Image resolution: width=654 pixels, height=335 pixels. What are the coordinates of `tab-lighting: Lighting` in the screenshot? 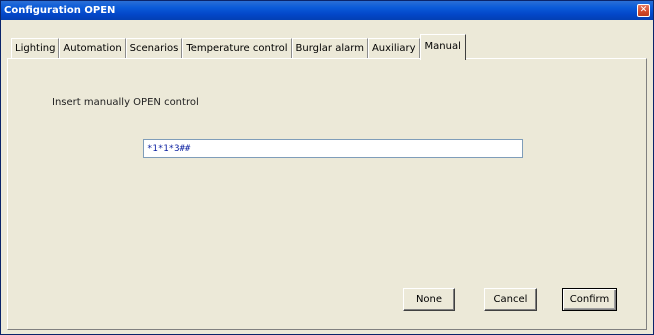 It's located at (35, 48).